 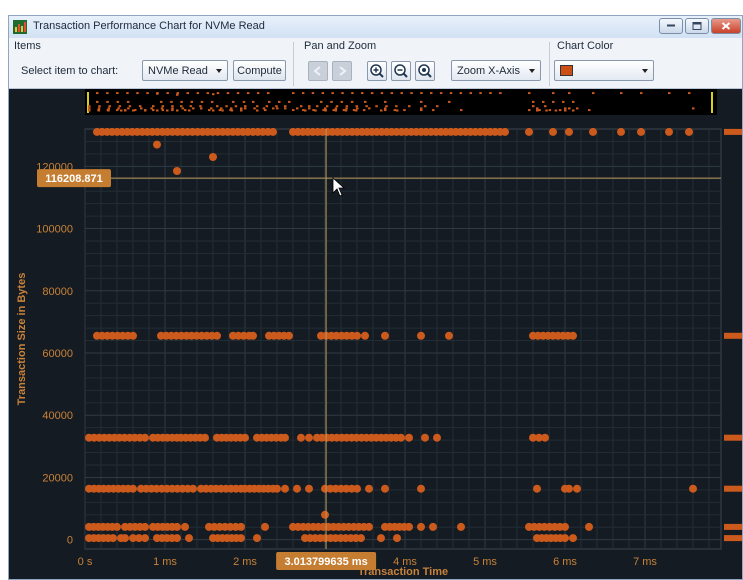 I want to click on close-button, so click(x=726, y=26).